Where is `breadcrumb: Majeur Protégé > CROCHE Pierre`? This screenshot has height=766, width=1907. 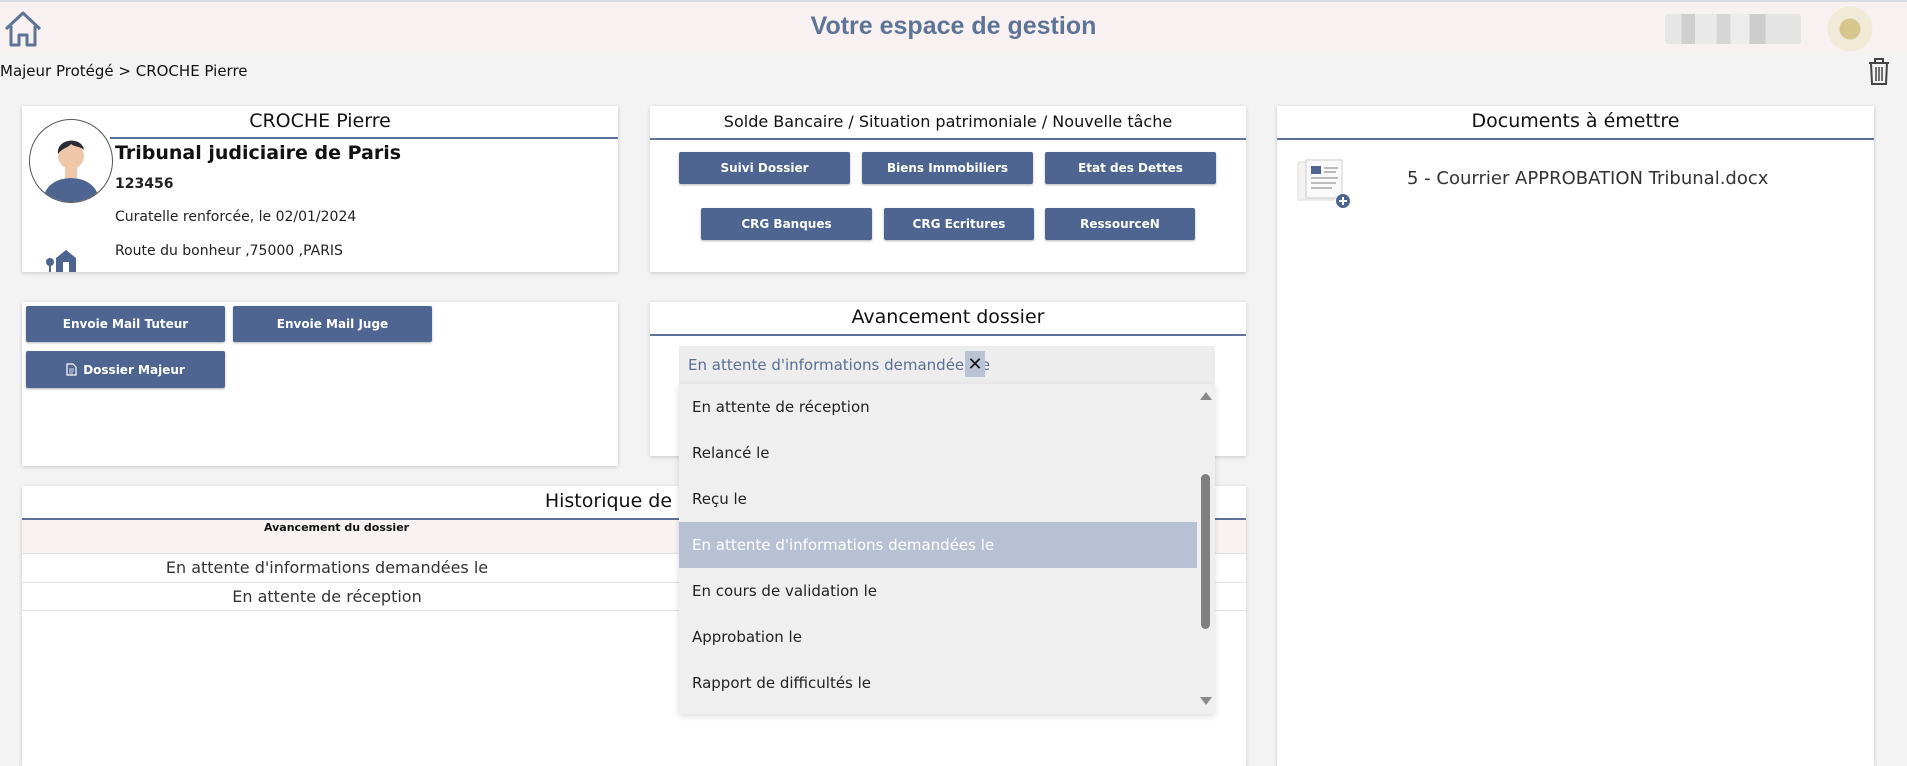 breadcrumb: Majeur Protégé > CROCHE Pierre is located at coordinates (124, 71).